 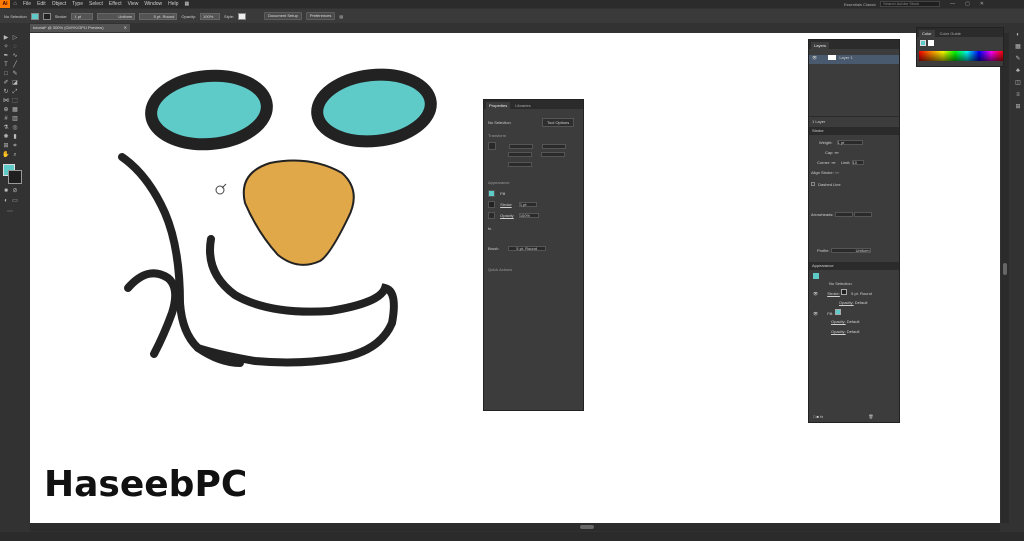 I want to click on y-field, so click(x=520, y=155).